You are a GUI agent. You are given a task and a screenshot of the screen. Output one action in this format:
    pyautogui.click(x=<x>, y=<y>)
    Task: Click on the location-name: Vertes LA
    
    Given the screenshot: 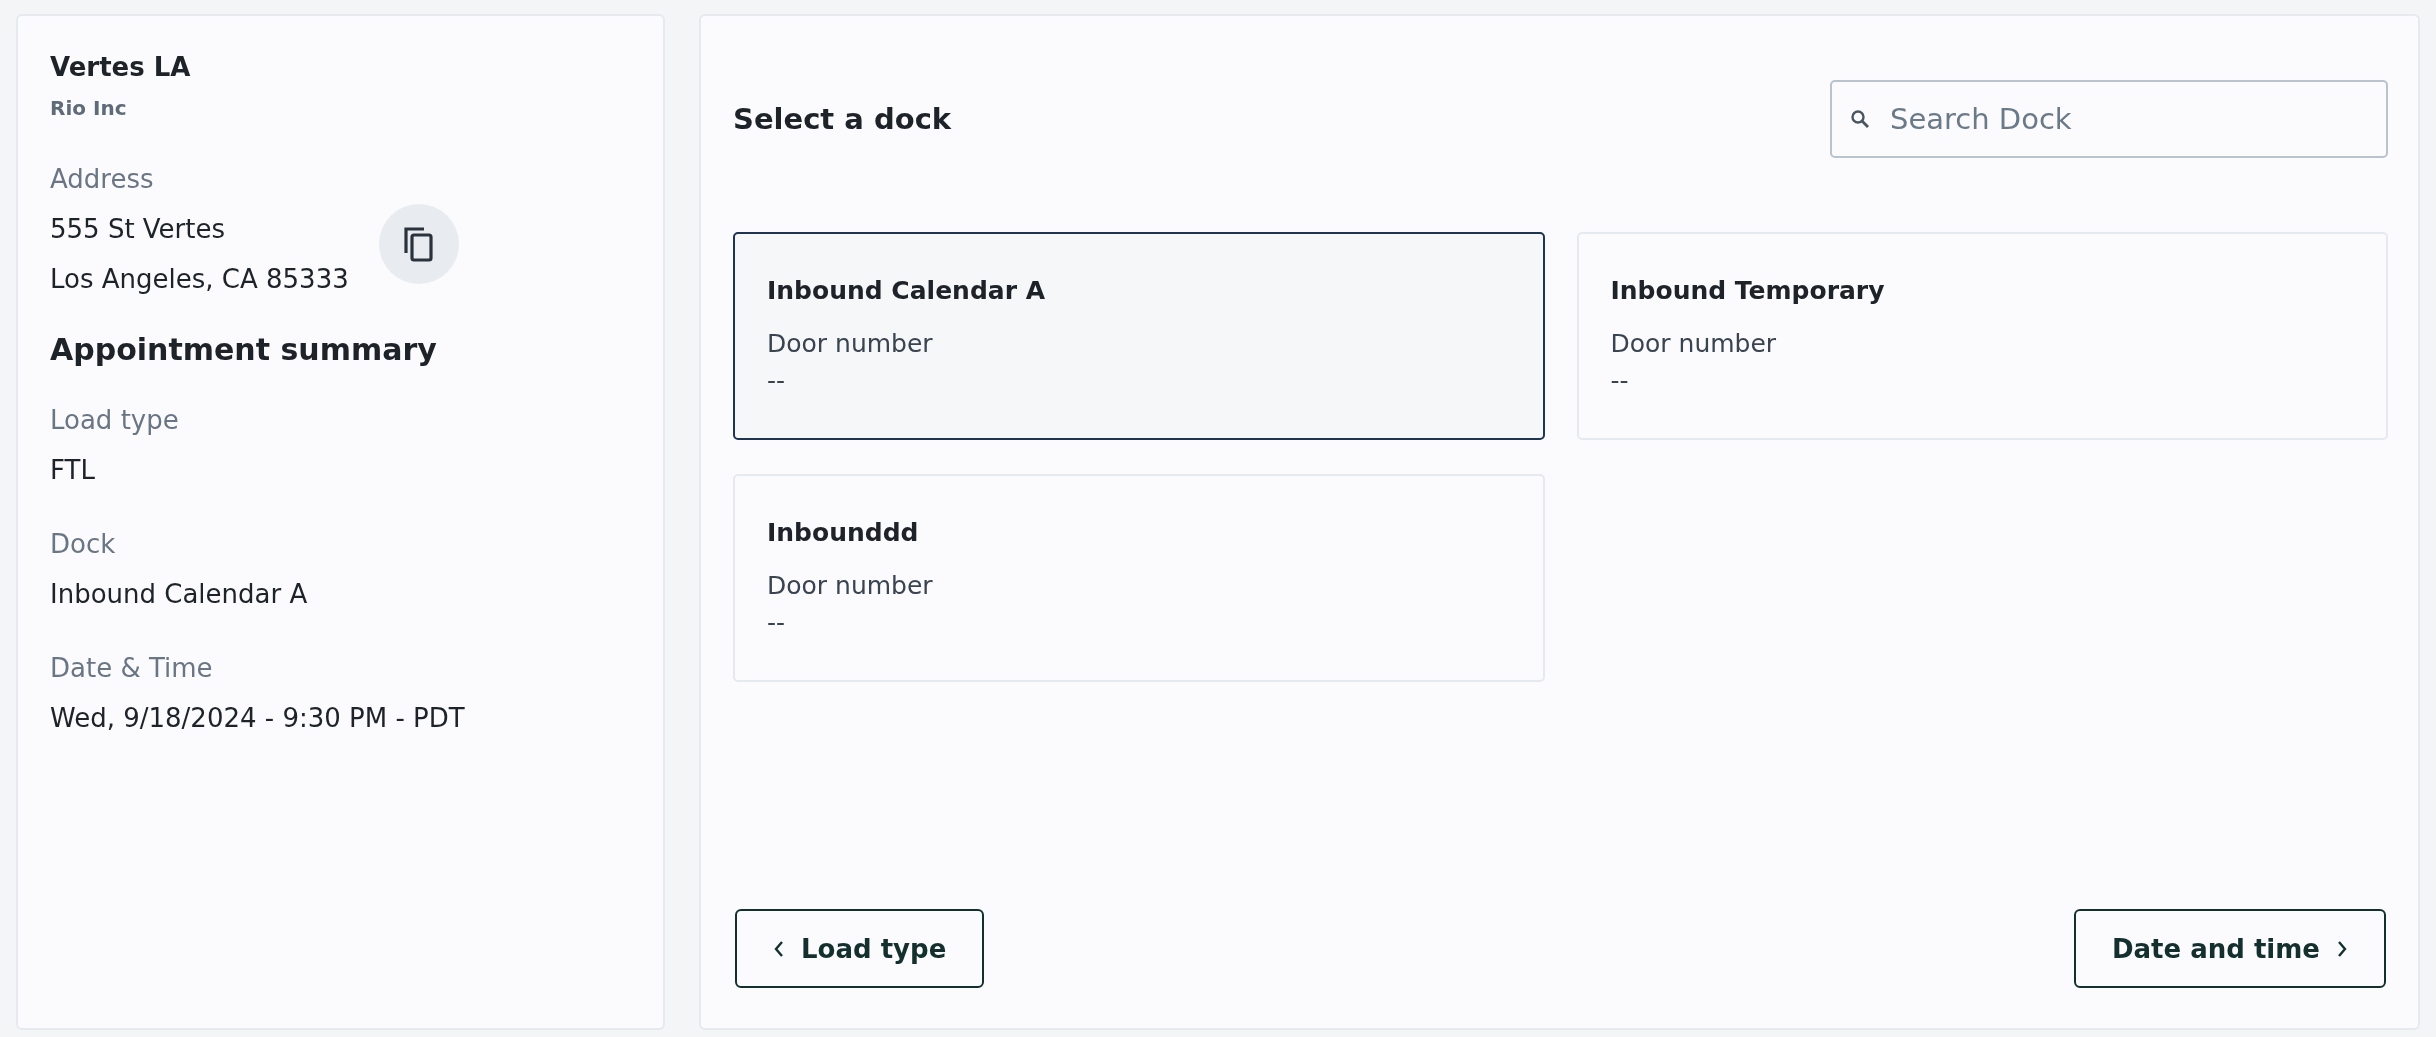 What is the action you would take?
    pyautogui.click(x=121, y=67)
    